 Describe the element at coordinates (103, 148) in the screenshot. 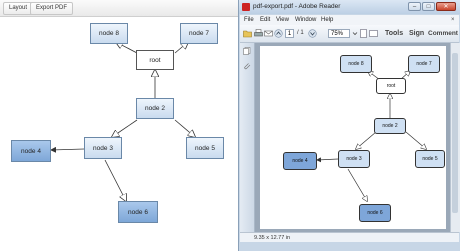

I see `node-3: node 3` at that location.